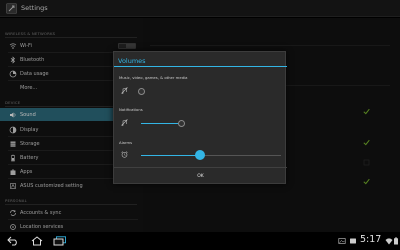 The image size is (400, 250). What do you see at coordinates (126, 142) in the screenshot?
I see `alarms-volume-label: Alarms` at bounding box center [126, 142].